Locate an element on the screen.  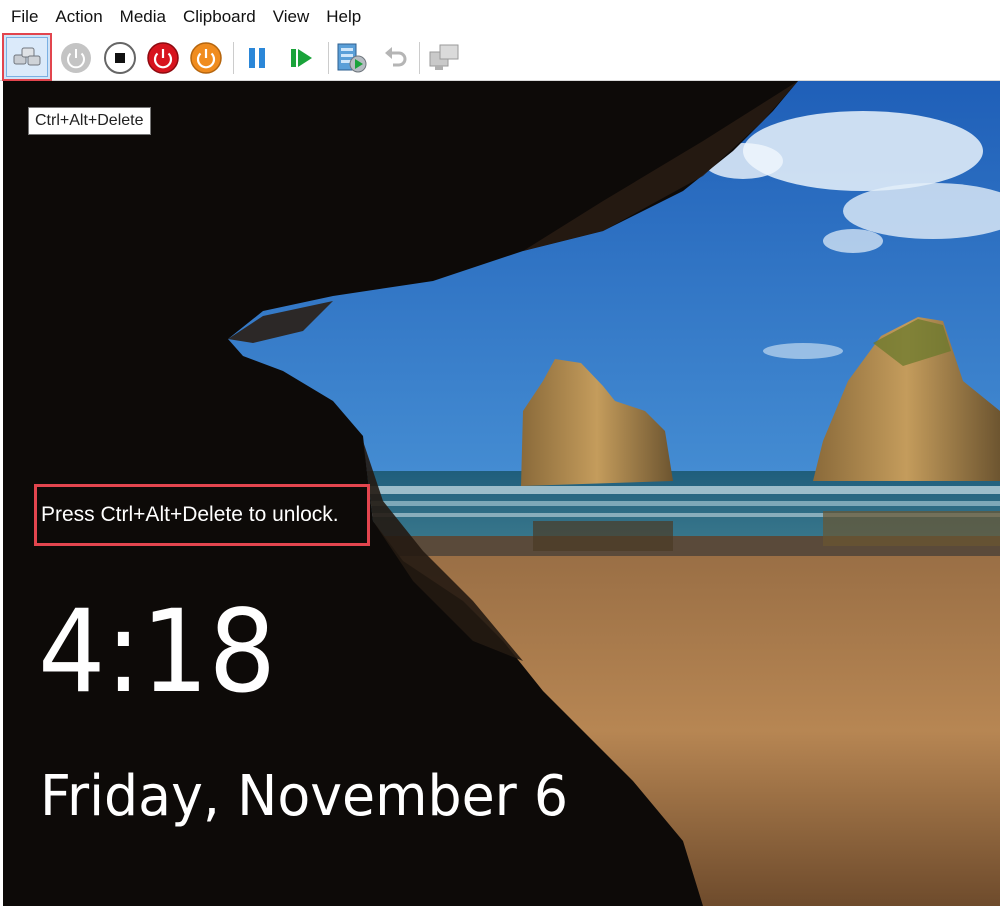
shut-down-icon is located at coordinates (163, 58).